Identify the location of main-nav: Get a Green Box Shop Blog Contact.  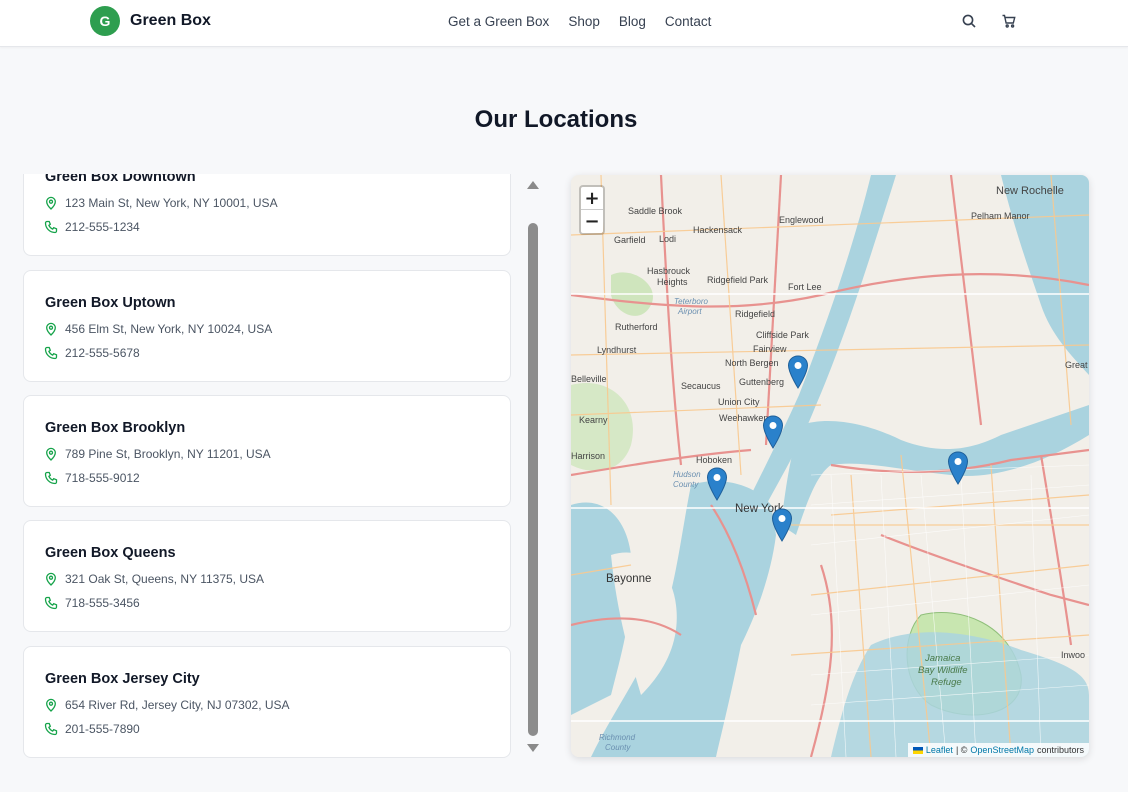
(579, 21).